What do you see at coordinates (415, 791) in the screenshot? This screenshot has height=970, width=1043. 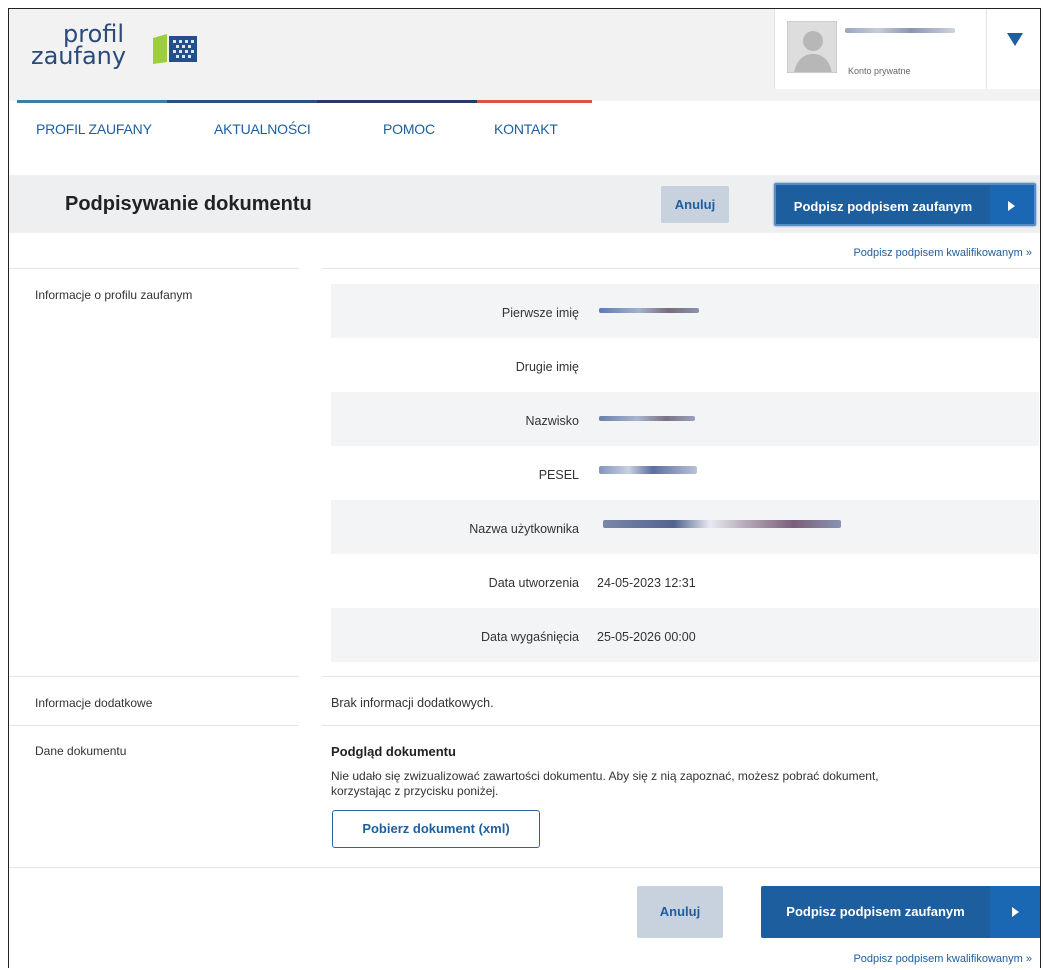 I see `document-preview-message-line2: korzystając z przycisku poniżej.` at bounding box center [415, 791].